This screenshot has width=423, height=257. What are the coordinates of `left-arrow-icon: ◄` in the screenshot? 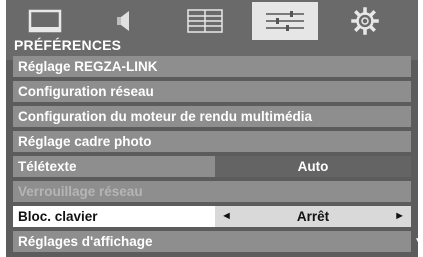 It's located at (226, 216).